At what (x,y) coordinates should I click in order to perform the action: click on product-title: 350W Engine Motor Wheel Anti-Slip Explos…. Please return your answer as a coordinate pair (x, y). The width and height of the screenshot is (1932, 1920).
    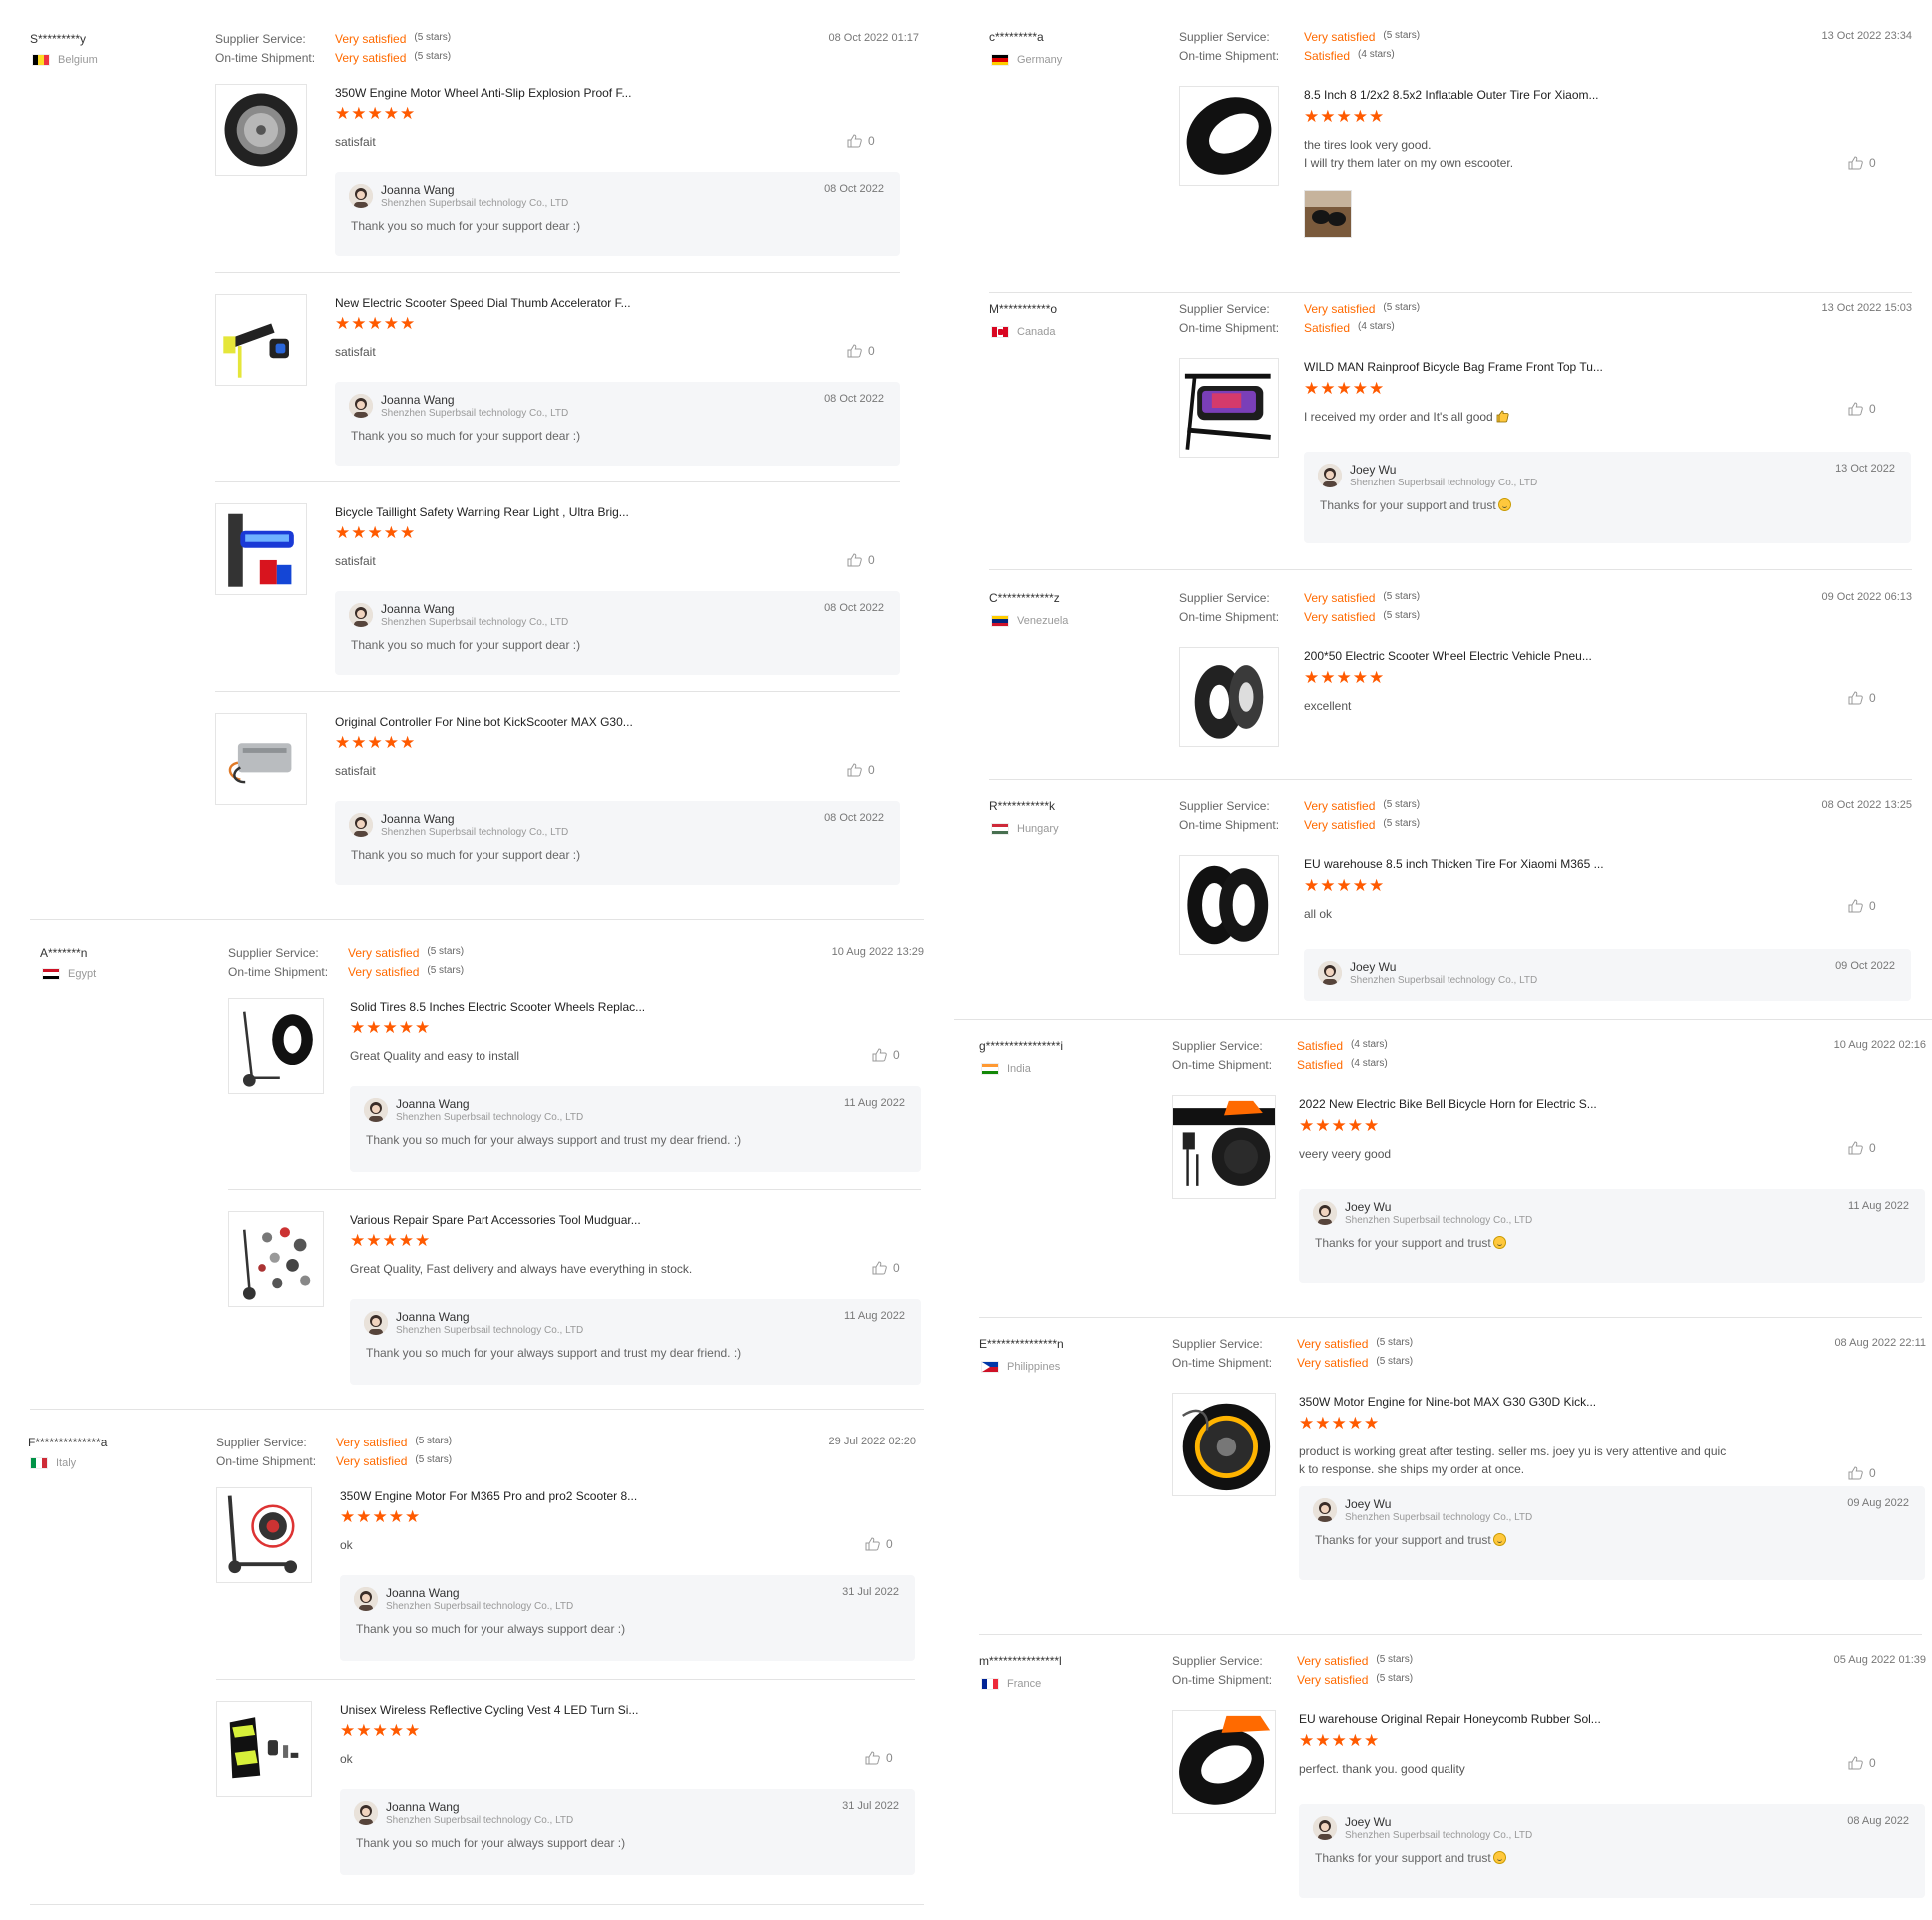
    Looking at the image, I should click on (483, 93).